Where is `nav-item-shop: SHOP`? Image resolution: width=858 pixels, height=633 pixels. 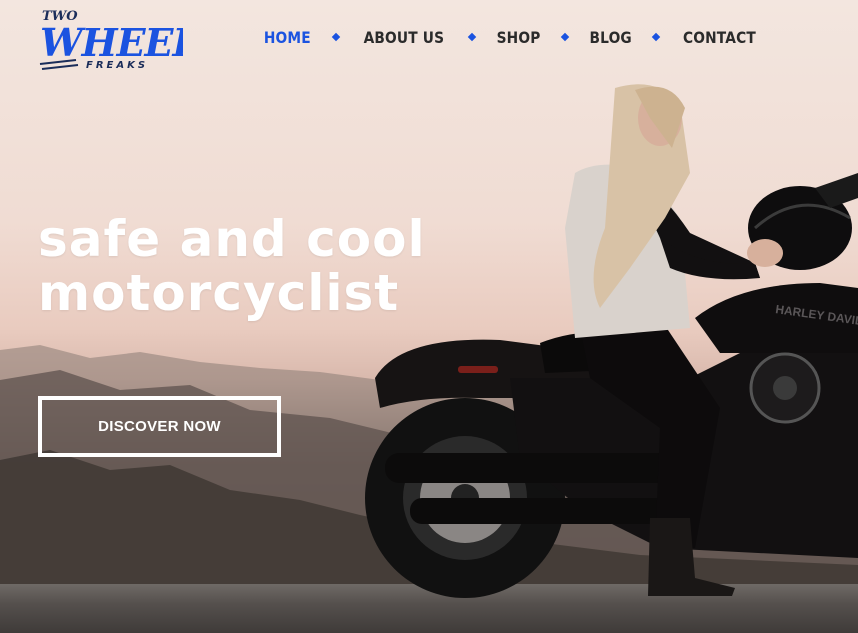
nav-item-shop: SHOP is located at coordinates (518, 37).